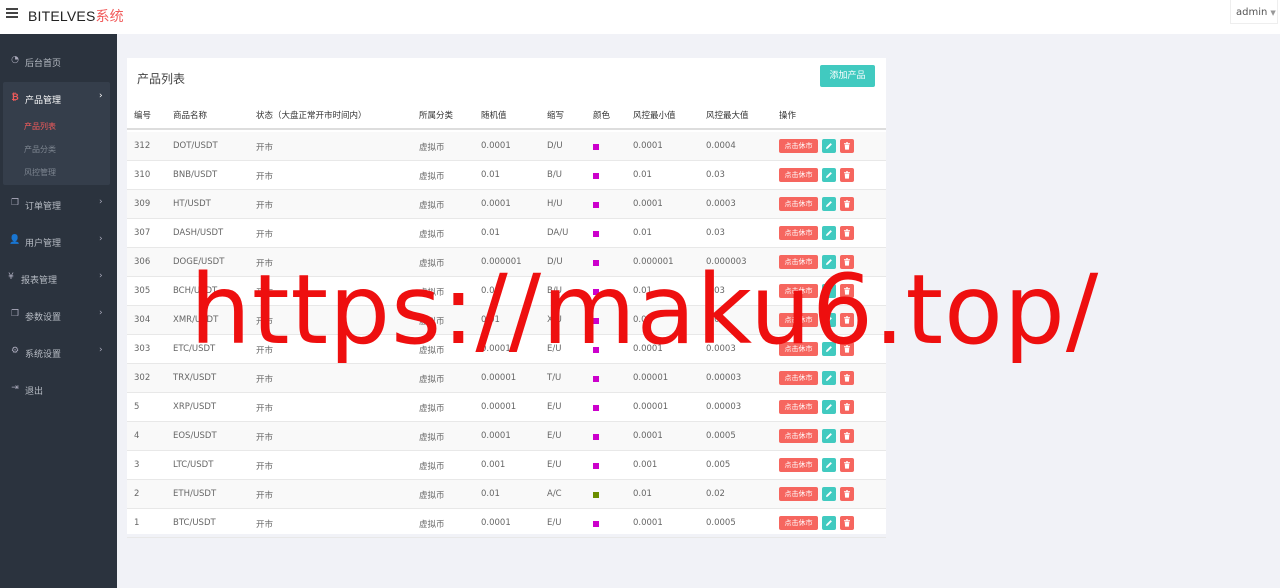  What do you see at coordinates (506, 233) in the screenshot?
I see `table-row: 307 DASH/USDT 开市 虚拟币 0.01 DA/U 0.01 0.03 点击休市` at bounding box center [506, 233].